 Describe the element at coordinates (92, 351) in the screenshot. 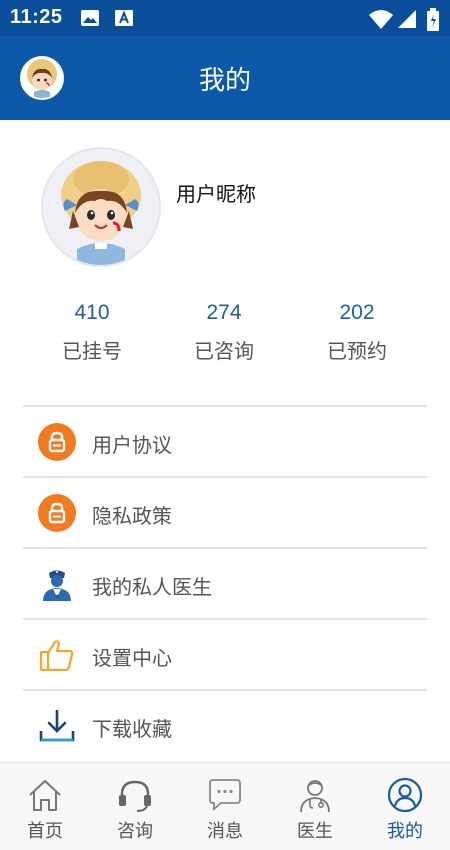

I see `stat-label: 已挂号` at that location.